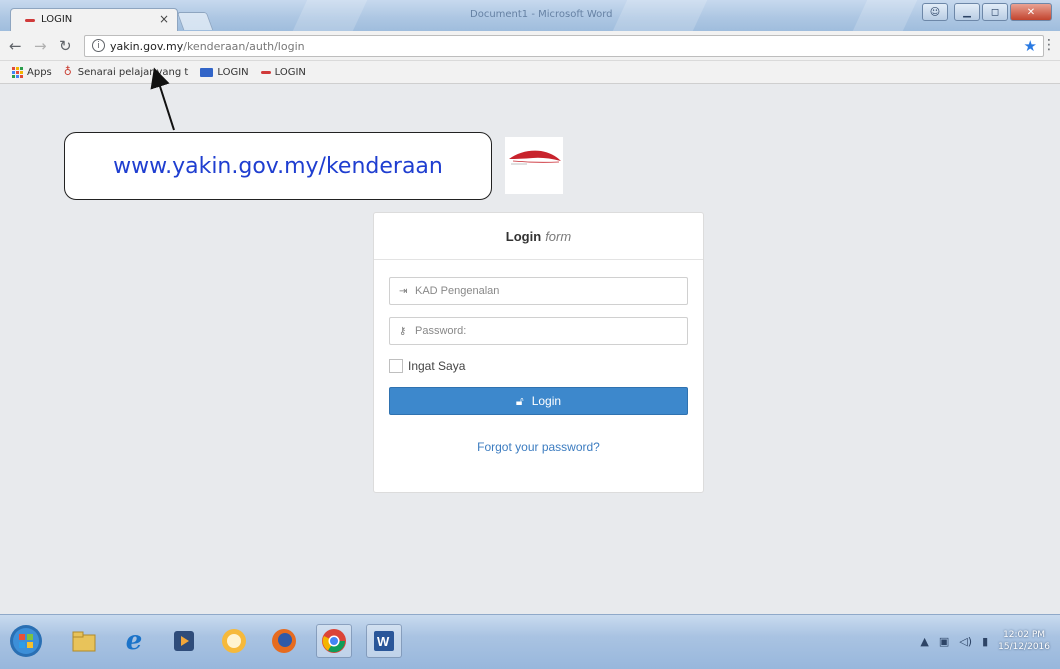 The height and width of the screenshot is (669, 1060). What do you see at coordinates (403, 291) in the screenshot?
I see `sign-in-icon: ⇥` at bounding box center [403, 291].